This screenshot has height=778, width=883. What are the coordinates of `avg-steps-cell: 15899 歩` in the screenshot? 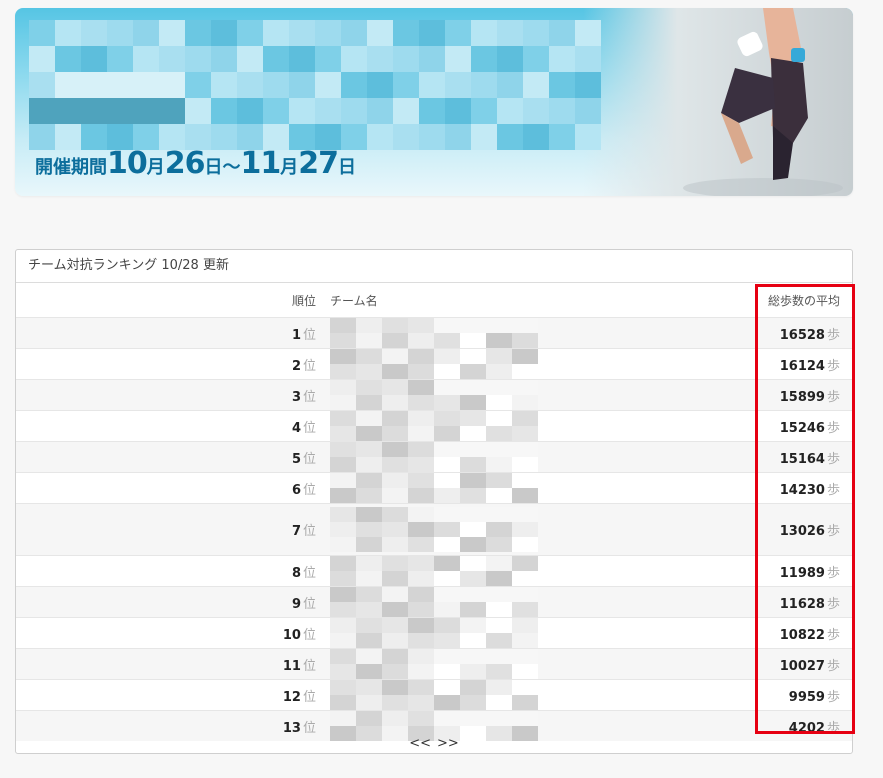 It's located at (798, 395).